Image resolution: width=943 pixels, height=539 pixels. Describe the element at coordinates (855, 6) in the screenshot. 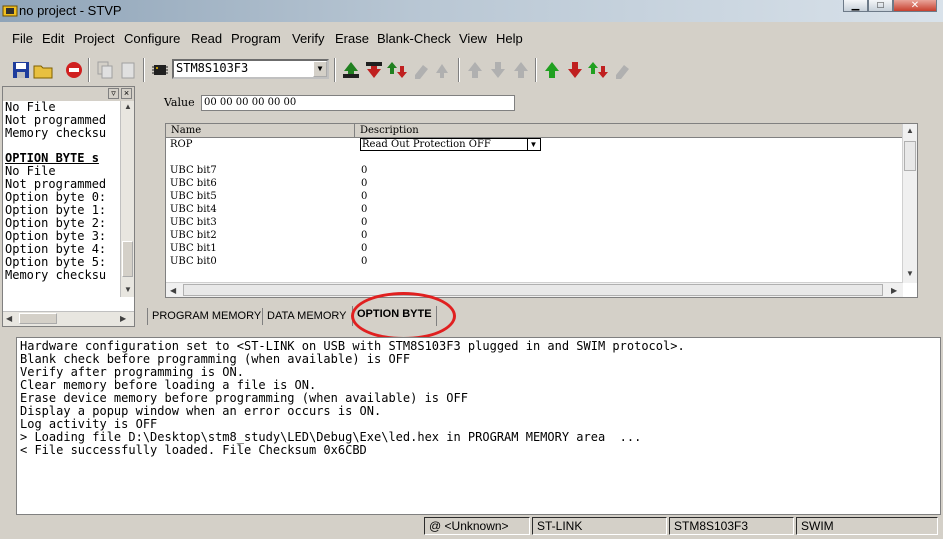

I see `minimize-button: ▁` at that location.